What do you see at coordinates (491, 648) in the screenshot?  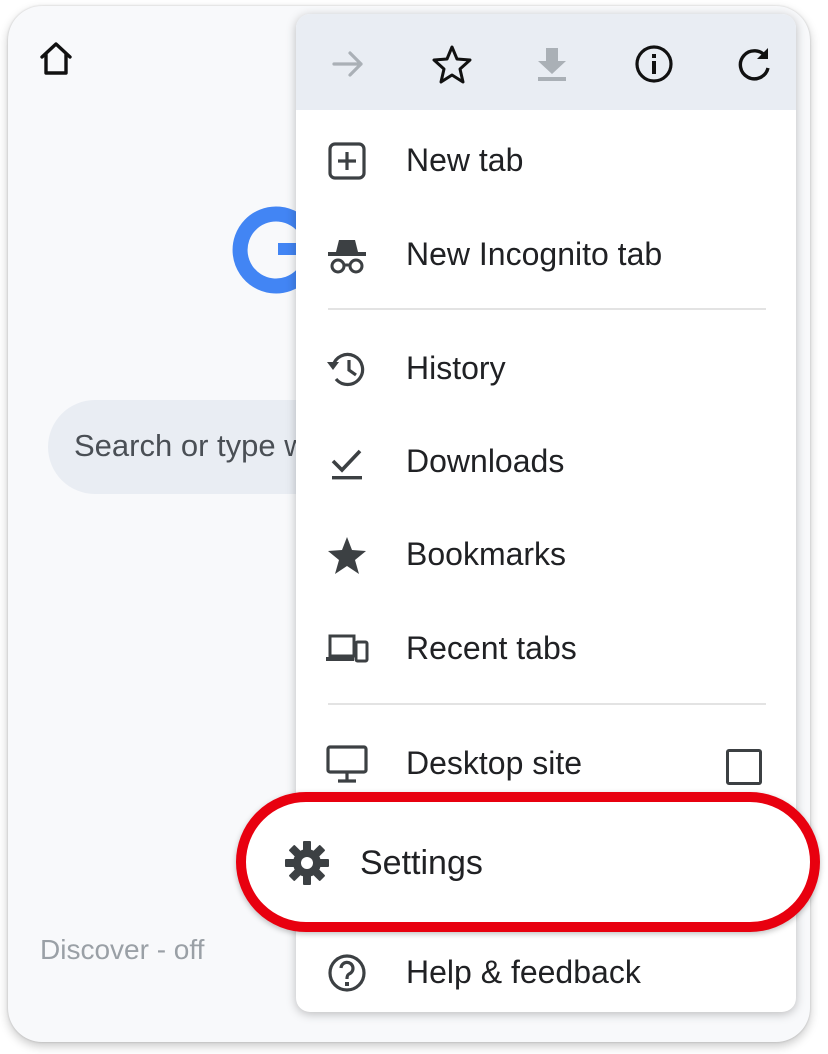 I see `menu-item-label: Recent tabs` at bounding box center [491, 648].